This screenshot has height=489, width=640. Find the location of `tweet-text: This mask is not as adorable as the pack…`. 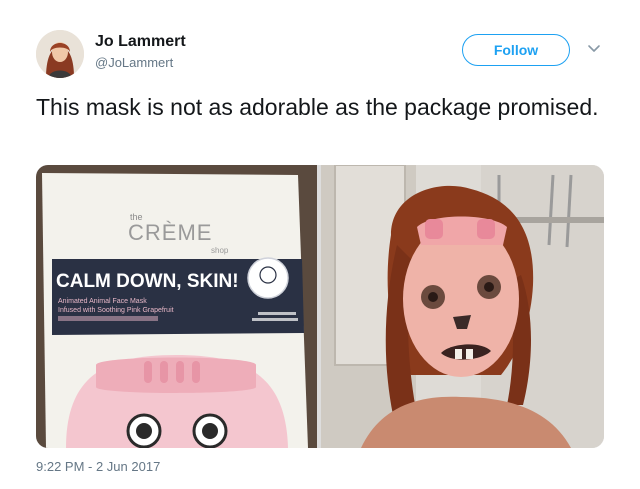

tweet-text: This mask is not as adorable as the pack… is located at coordinates (317, 107).